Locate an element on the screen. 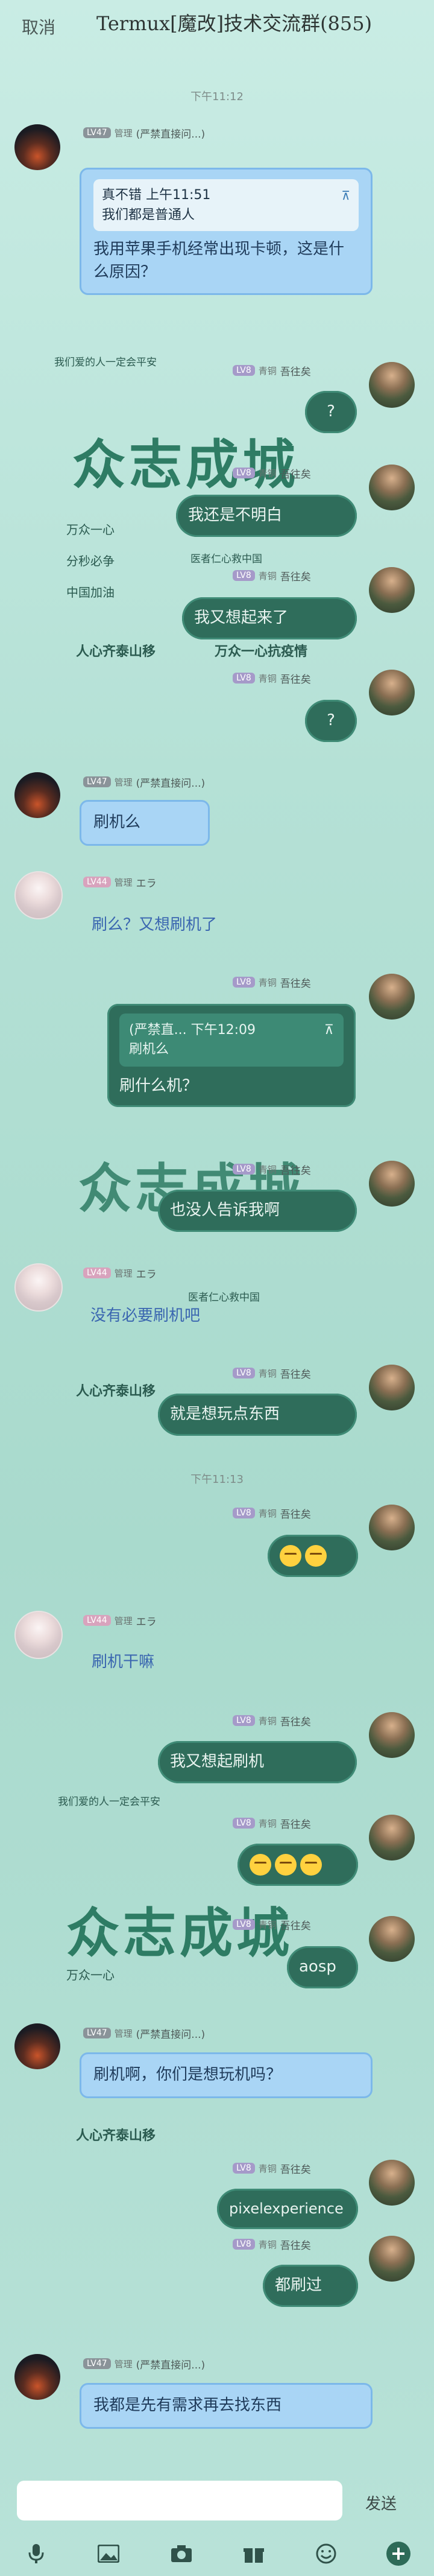 The height and width of the screenshot is (2576, 434). message-text: 就是想玩点东西 is located at coordinates (225, 1414).